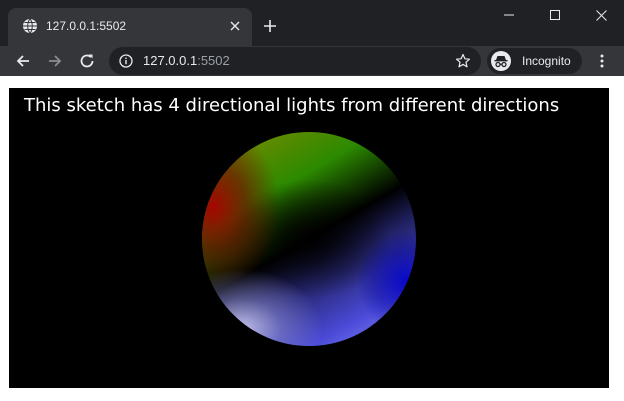 The image size is (624, 401). What do you see at coordinates (601, 15) in the screenshot?
I see `window-close-icon` at bounding box center [601, 15].